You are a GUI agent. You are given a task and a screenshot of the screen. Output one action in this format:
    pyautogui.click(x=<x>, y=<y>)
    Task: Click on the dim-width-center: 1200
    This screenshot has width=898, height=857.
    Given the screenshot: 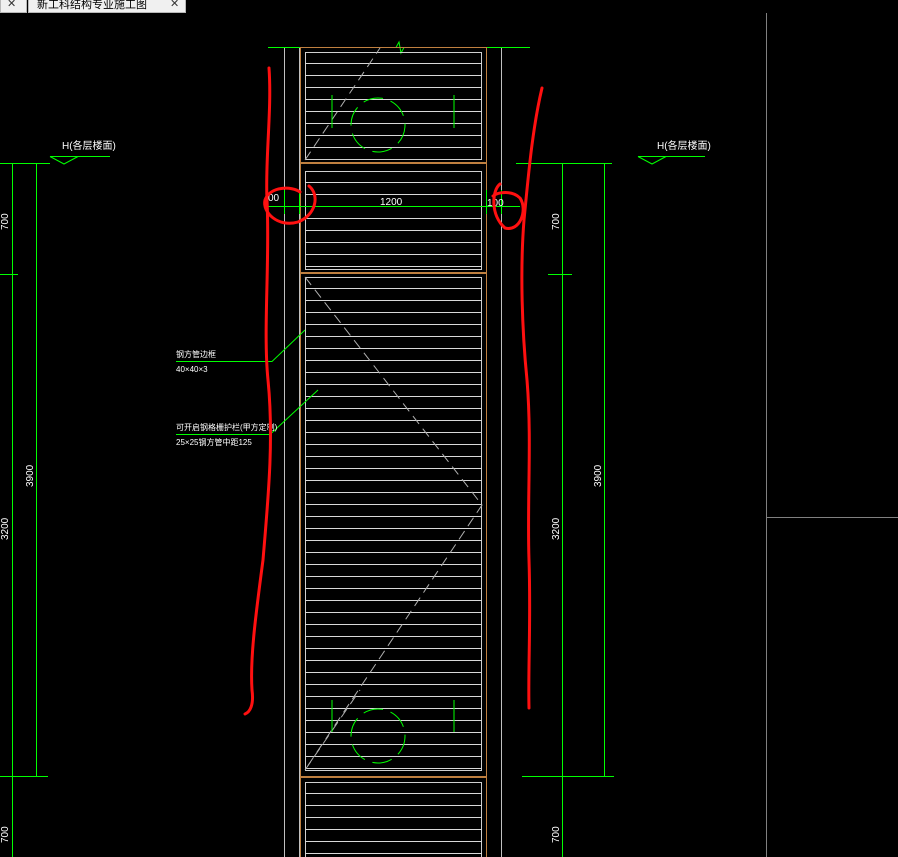 What is the action you would take?
    pyautogui.click(x=391, y=202)
    